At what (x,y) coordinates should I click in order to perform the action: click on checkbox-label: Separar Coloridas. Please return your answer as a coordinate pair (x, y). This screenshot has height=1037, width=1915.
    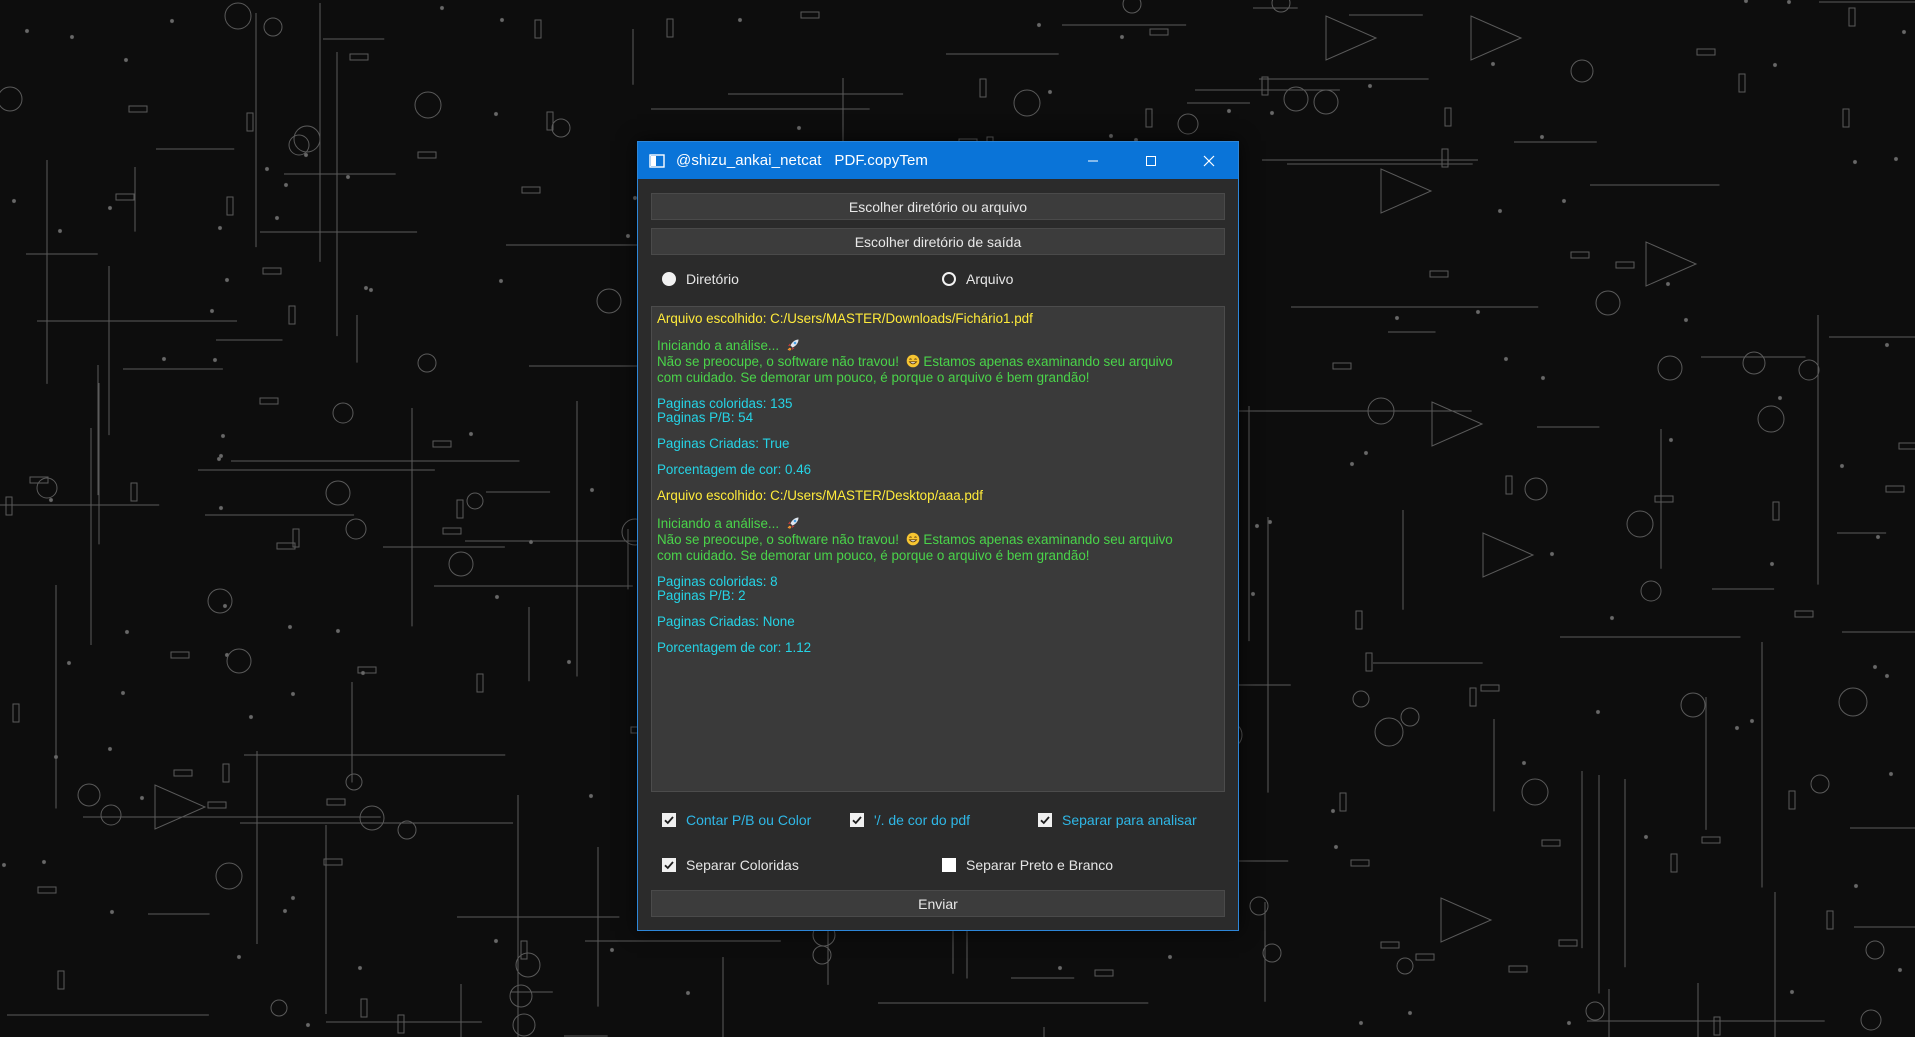
    Looking at the image, I should click on (742, 865).